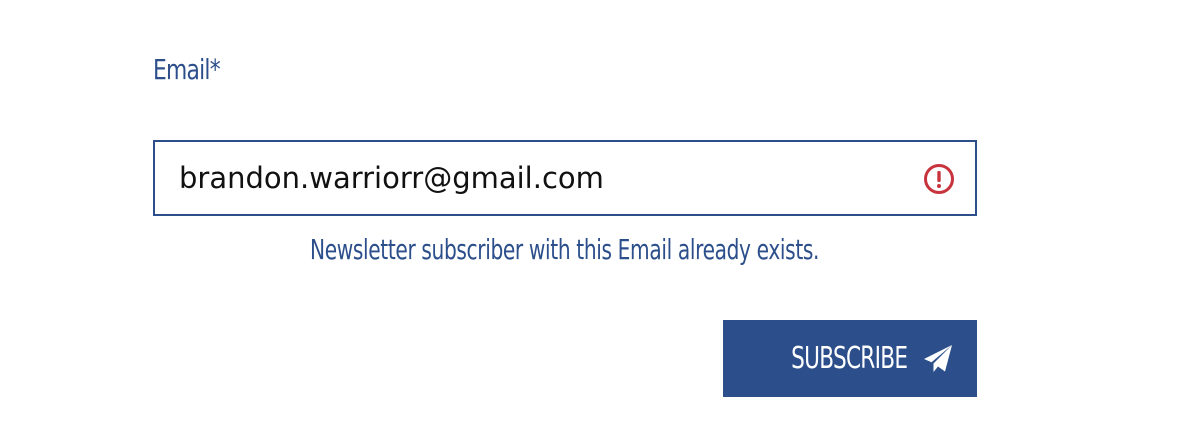 This screenshot has height=424, width=1194. Describe the element at coordinates (939, 179) in the screenshot. I see `alert-circle-icon` at that location.